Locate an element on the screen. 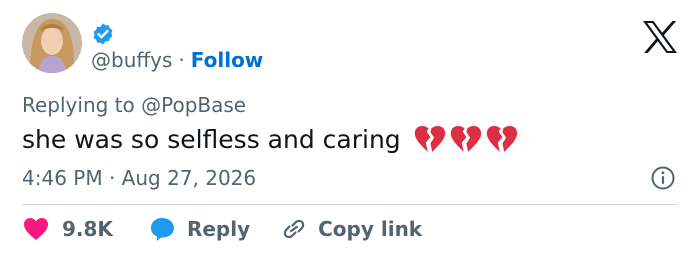 The width and height of the screenshot is (700, 256). tweet-text-row: she was so selfless and caring is located at coordinates (270, 139).